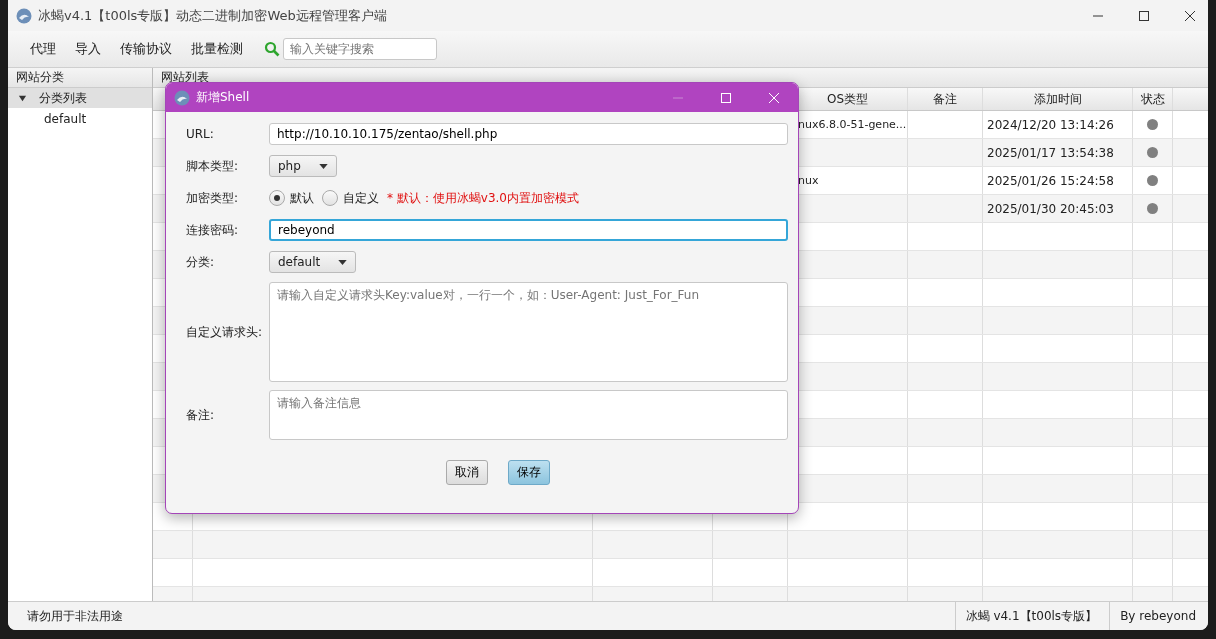 This screenshot has width=1216, height=639. Describe the element at coordinates (1158, 616) in the screenshot. I see `author-label: By rebeyond` at that location.